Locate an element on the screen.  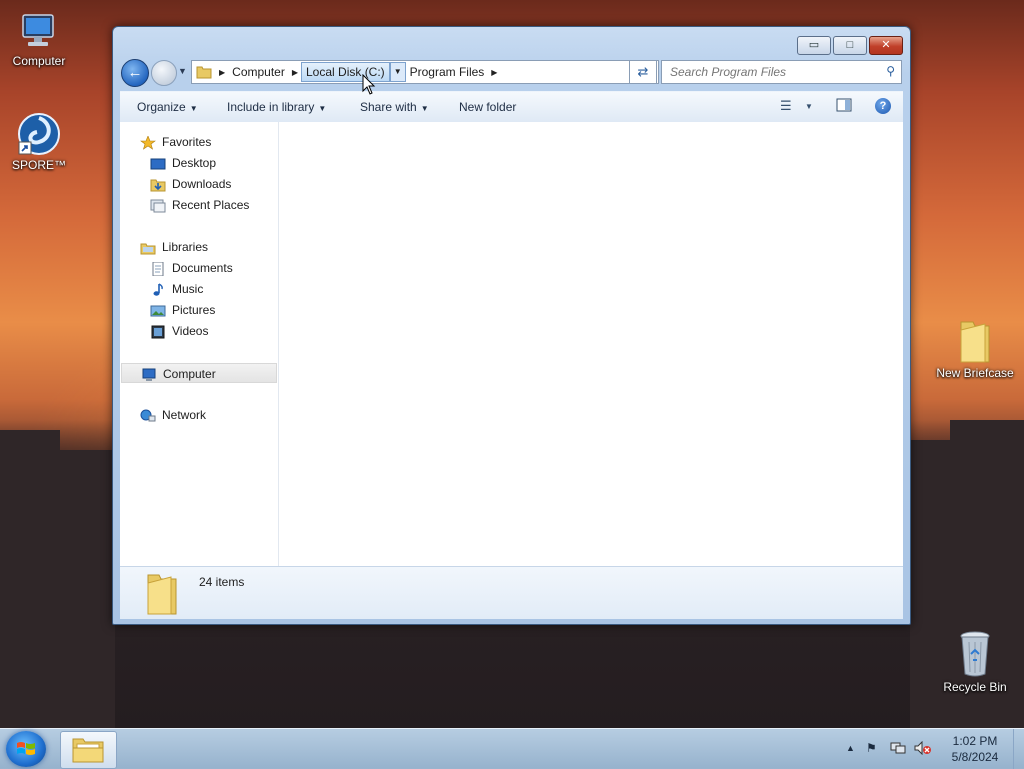
desktop-icon-recycle-bin: Recycle Bin is located at coordinates (975, 662).